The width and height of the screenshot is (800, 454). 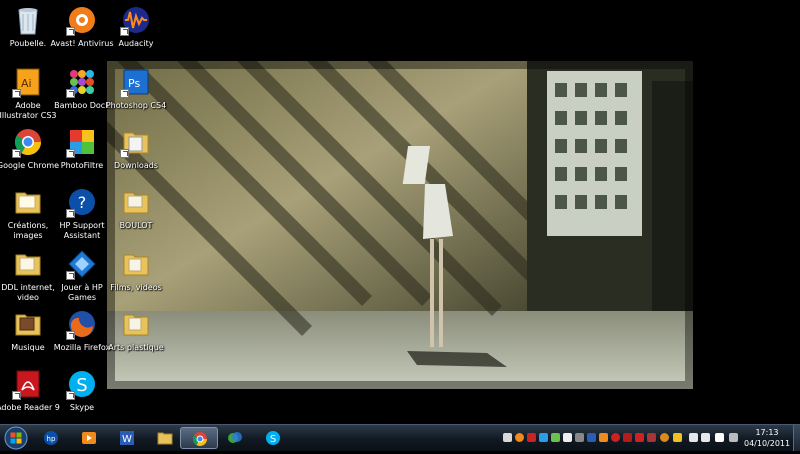 What do you see at coordinates (82, 82) in the screenshot?
I see `bamboo-dock-icon` at bounding box center [82, 82].